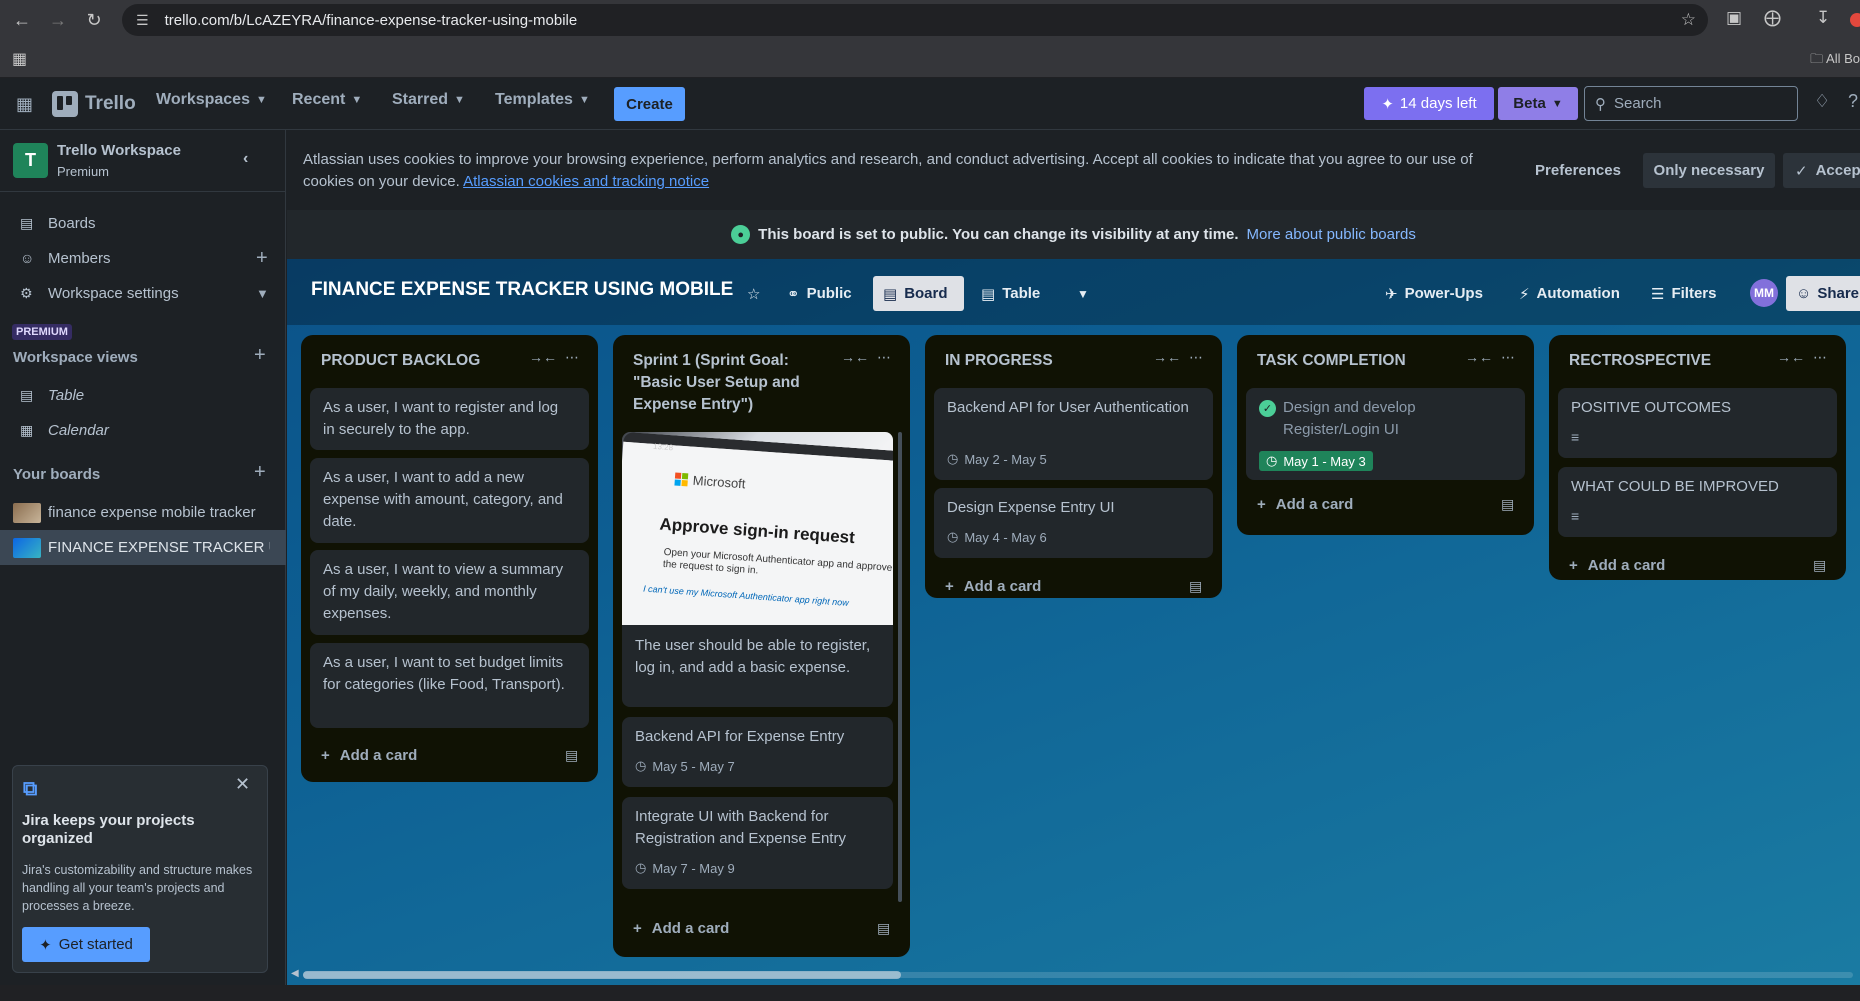 The height and width of the screenshot is (1001, 1860). Describe the element at coordinates (119, 150) in the screenshot. I see `workspace-name: Trello Workspace` at that location.